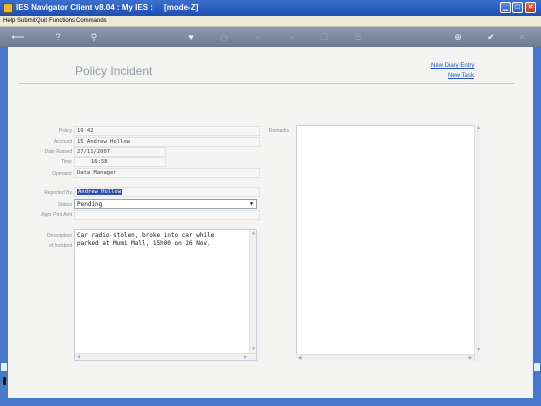  Describe the element at coordinates (41, 21) in the screenshot. I see `menu-quit: Quit` at that location.